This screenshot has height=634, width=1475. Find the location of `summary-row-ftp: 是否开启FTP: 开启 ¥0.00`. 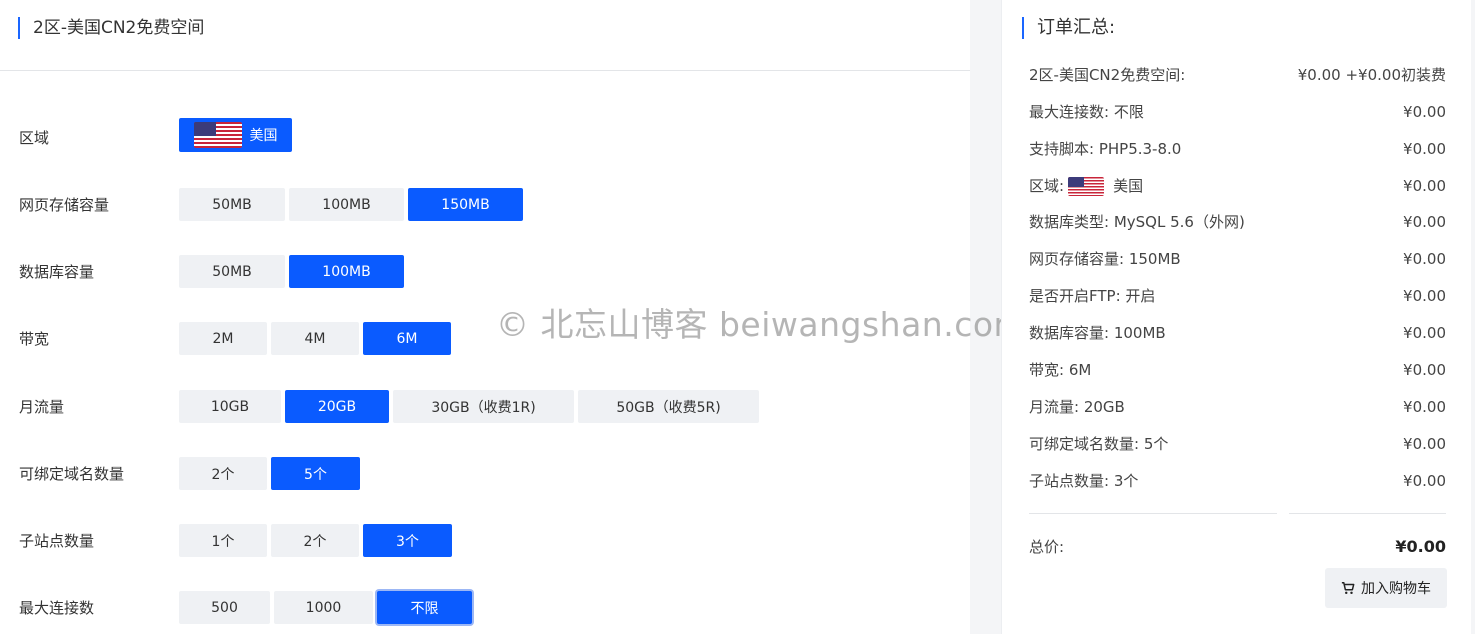

summary-row-ftp: 是否开启FTP: 开启 ¥0.00 is located at coordinates (1237, 296).